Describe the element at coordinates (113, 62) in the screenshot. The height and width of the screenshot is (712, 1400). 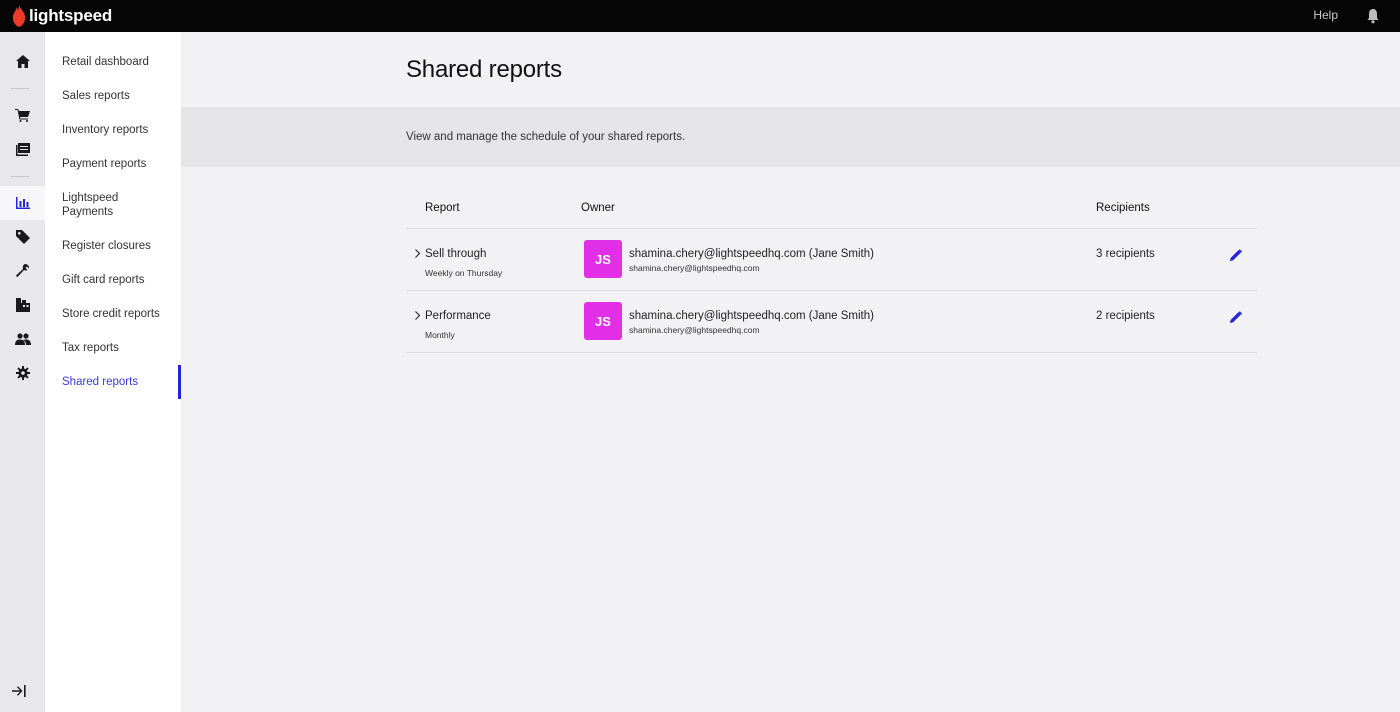
I see `subnav-item-retail-dashboard: Retail dashboard` at that location.